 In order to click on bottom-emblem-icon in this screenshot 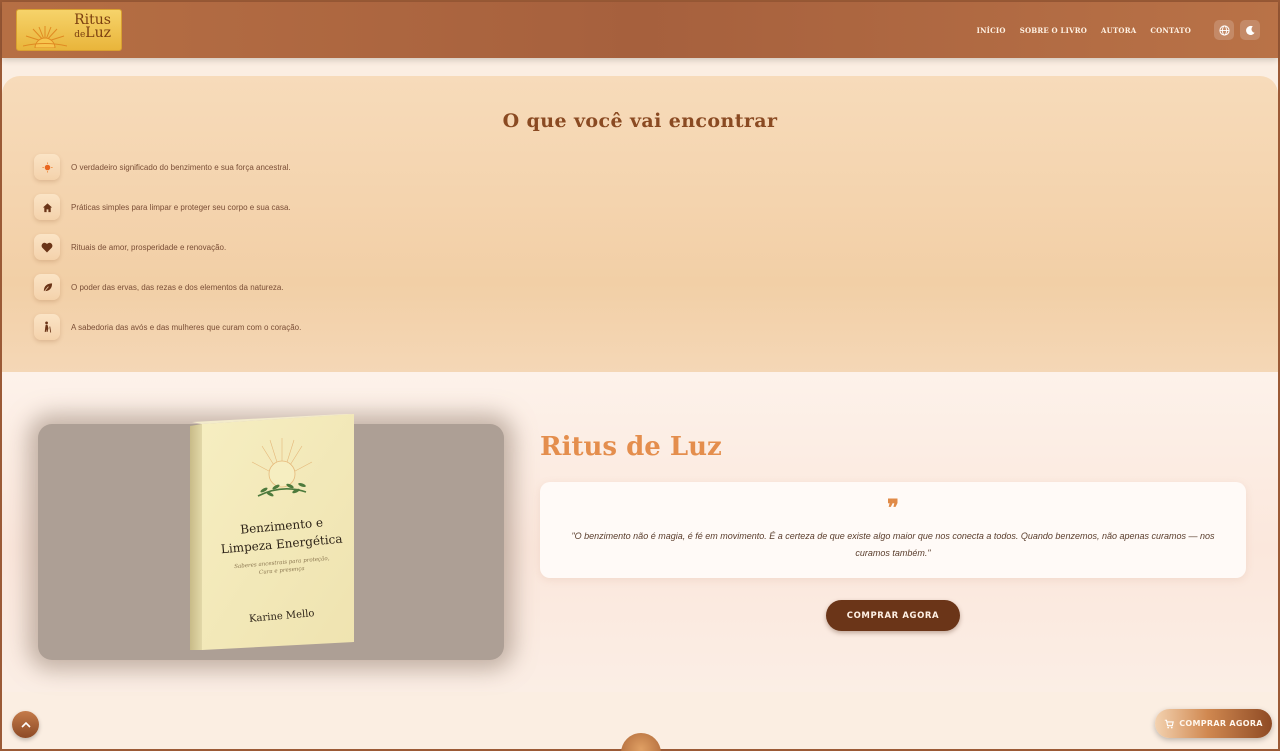, I will do `click(641, 742)`.